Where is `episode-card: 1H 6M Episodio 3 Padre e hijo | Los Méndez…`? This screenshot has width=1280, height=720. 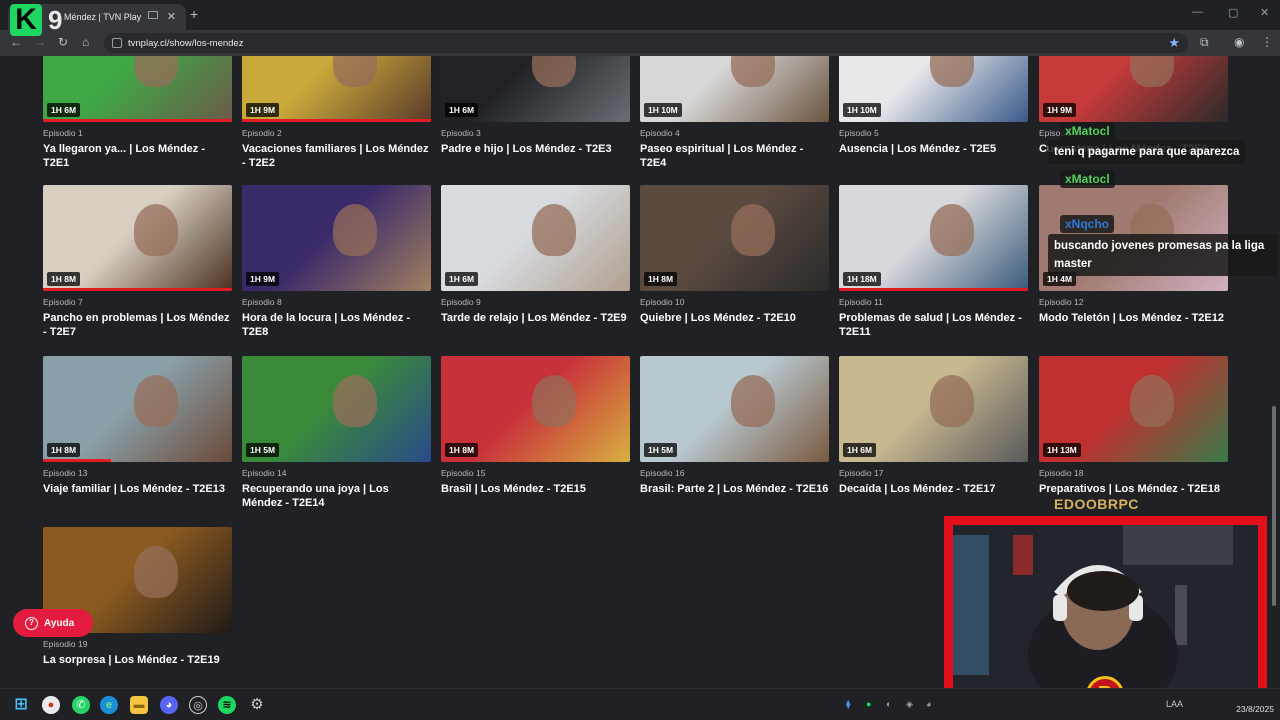 episode-card: 1H 6M Episodio 3 Padre e hijo | Los Méndez… is located at coordinates (535, 111).